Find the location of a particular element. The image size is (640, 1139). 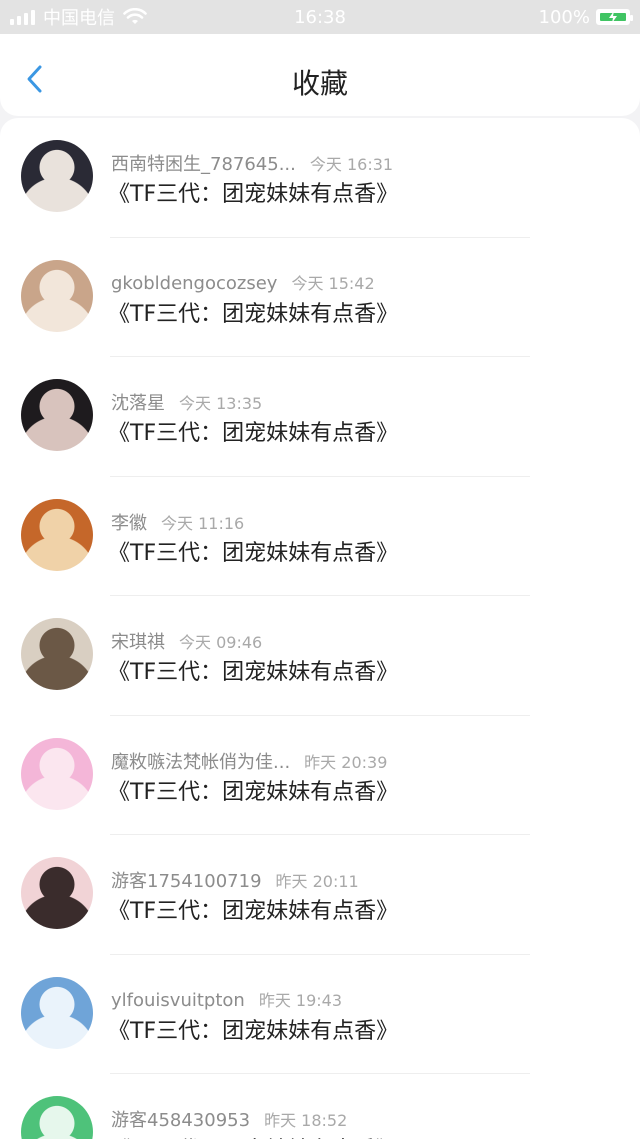

user-name: ylfouisvuitpton is located at coordinates (178, 1000).